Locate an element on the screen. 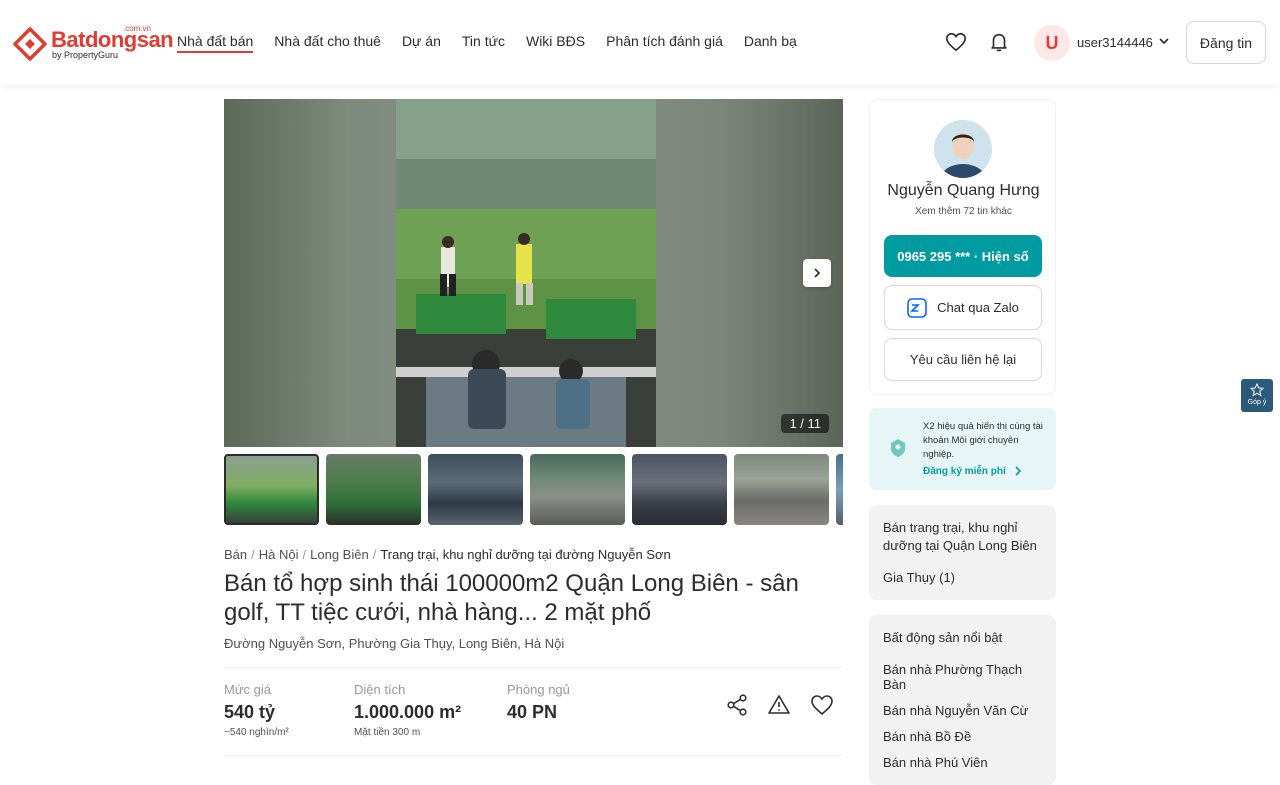  promo-register-label: Đăng ký miễn phí is located at coordinates (964, 471).